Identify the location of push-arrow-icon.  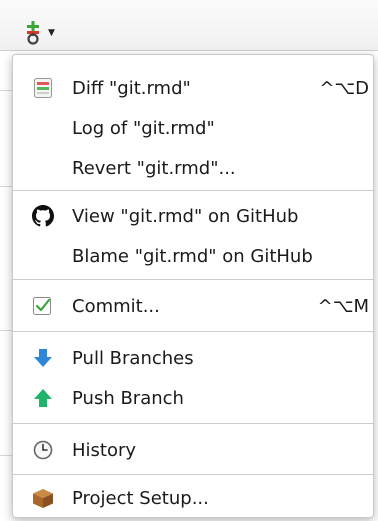
(43, 398).